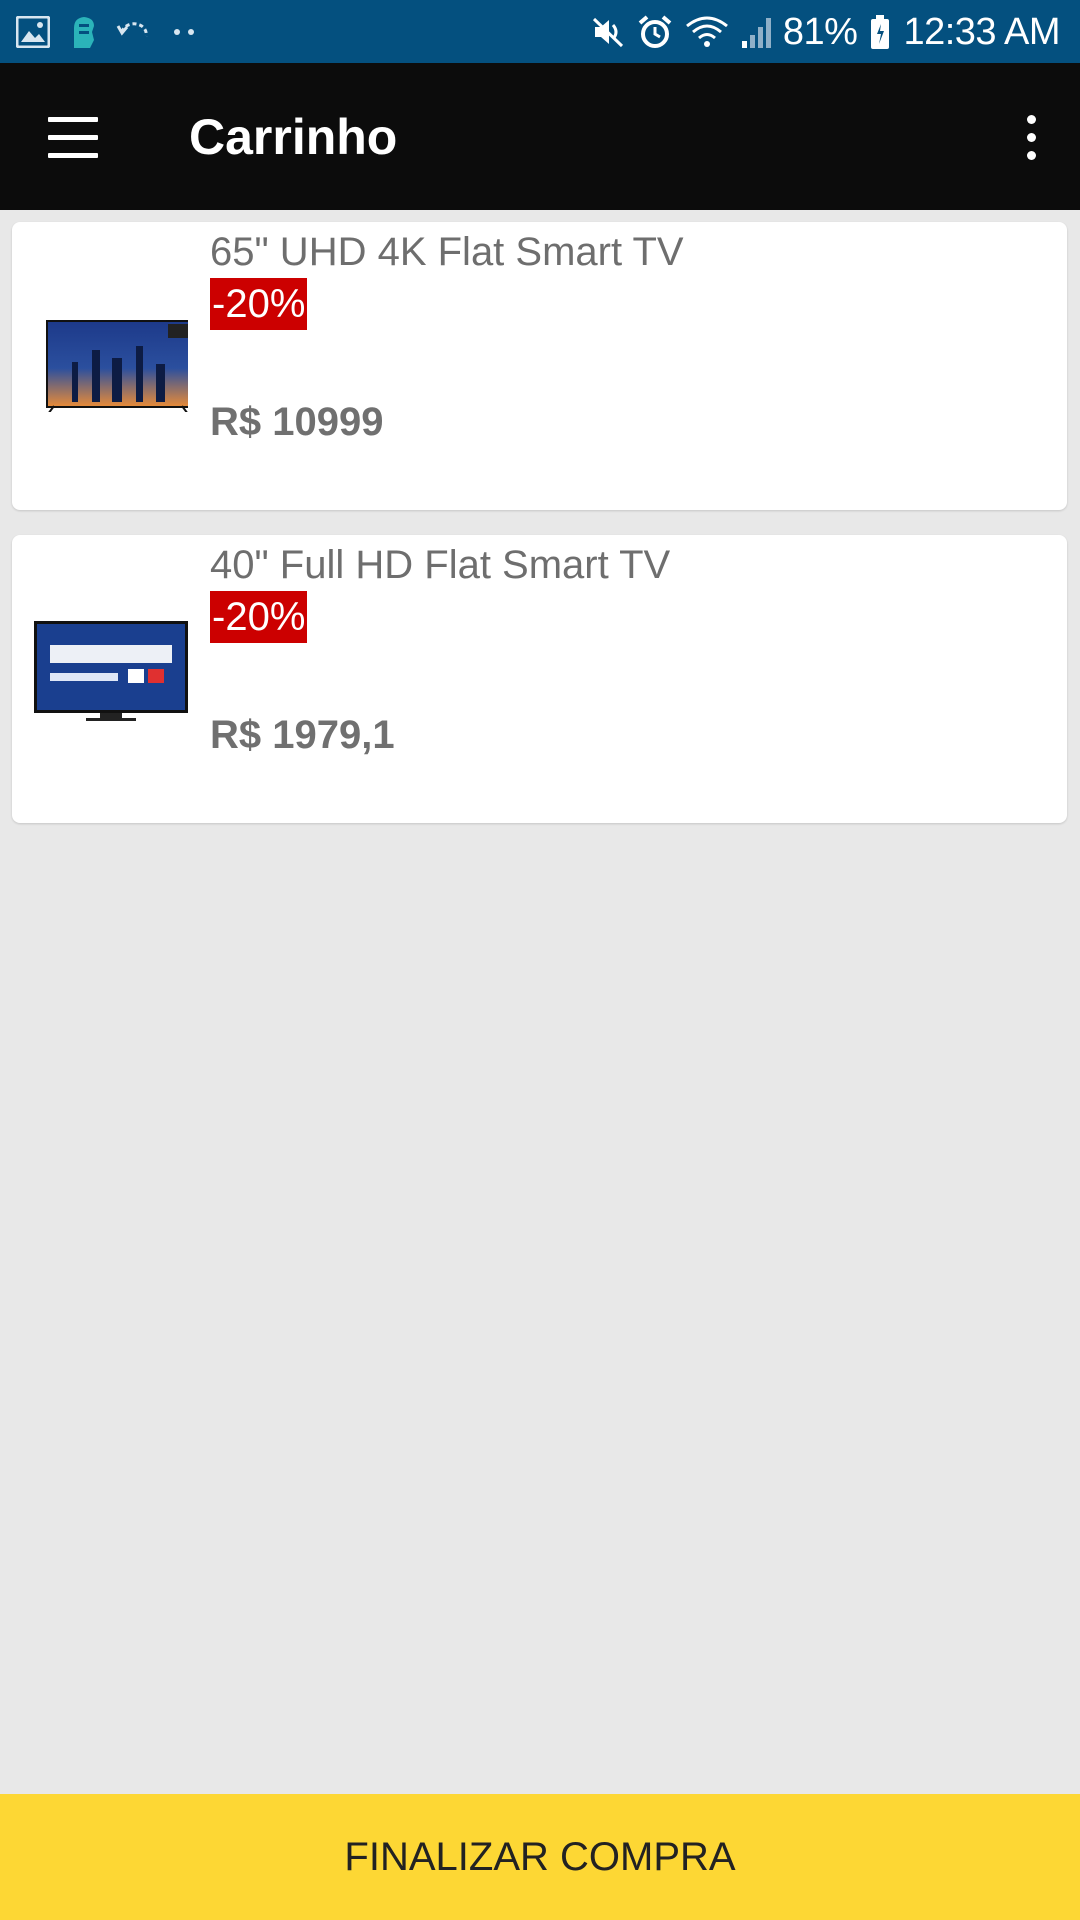  Describe the element at coordinates (83, 32) in the screenshot. I see `notification-app-icon` at that location.